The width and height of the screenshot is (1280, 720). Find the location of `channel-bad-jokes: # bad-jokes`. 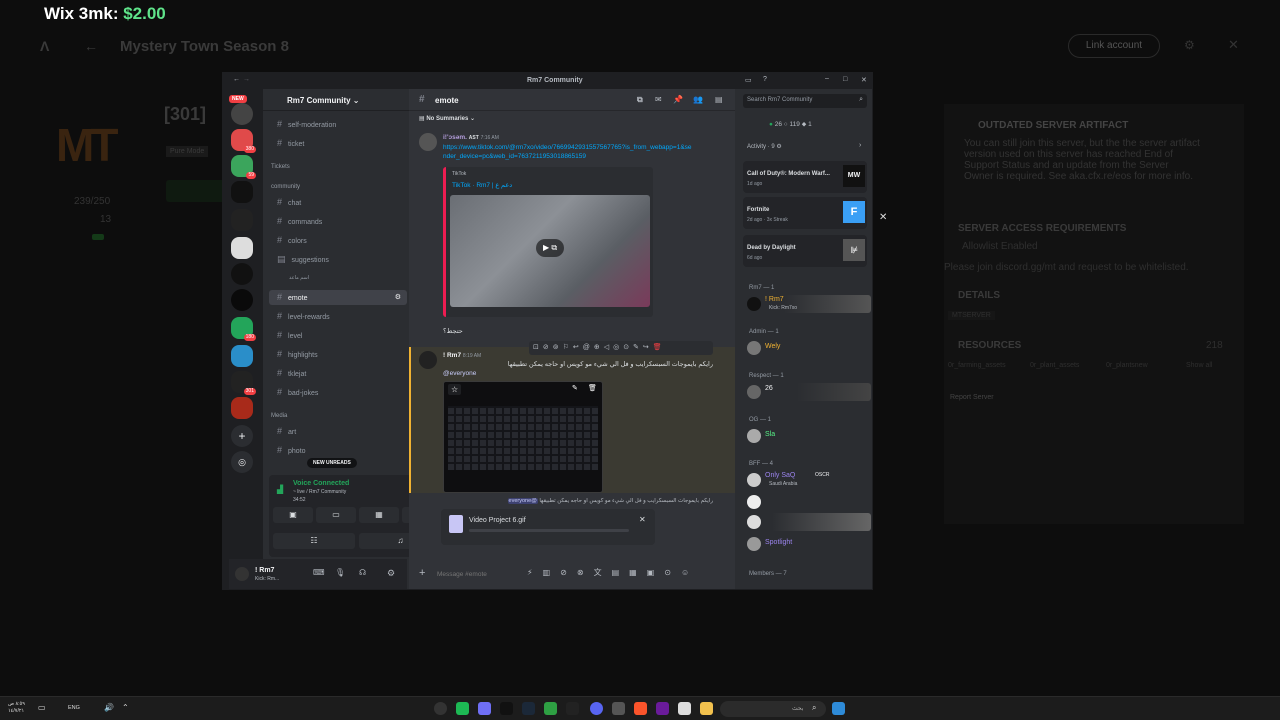

channel-bad-jokes: # bad-jokes is located at coordinates (338, 392).